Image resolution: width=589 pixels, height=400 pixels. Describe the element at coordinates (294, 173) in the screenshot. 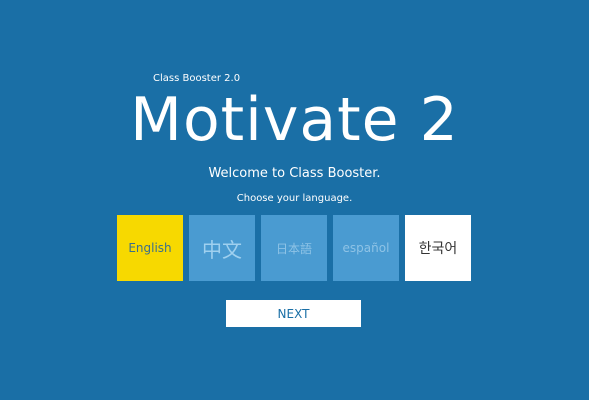

I see `welcome-text: Welcome to Class Booster.` at that location.